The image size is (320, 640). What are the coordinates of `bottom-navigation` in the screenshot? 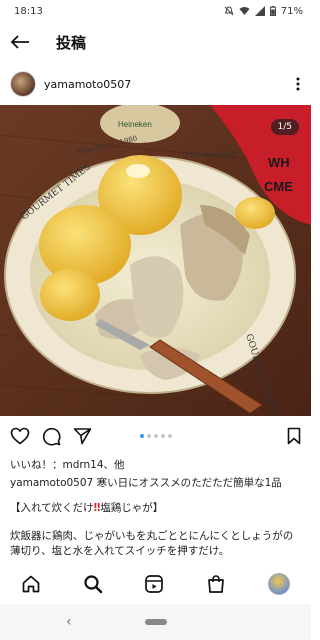 It's located at (155, 584).